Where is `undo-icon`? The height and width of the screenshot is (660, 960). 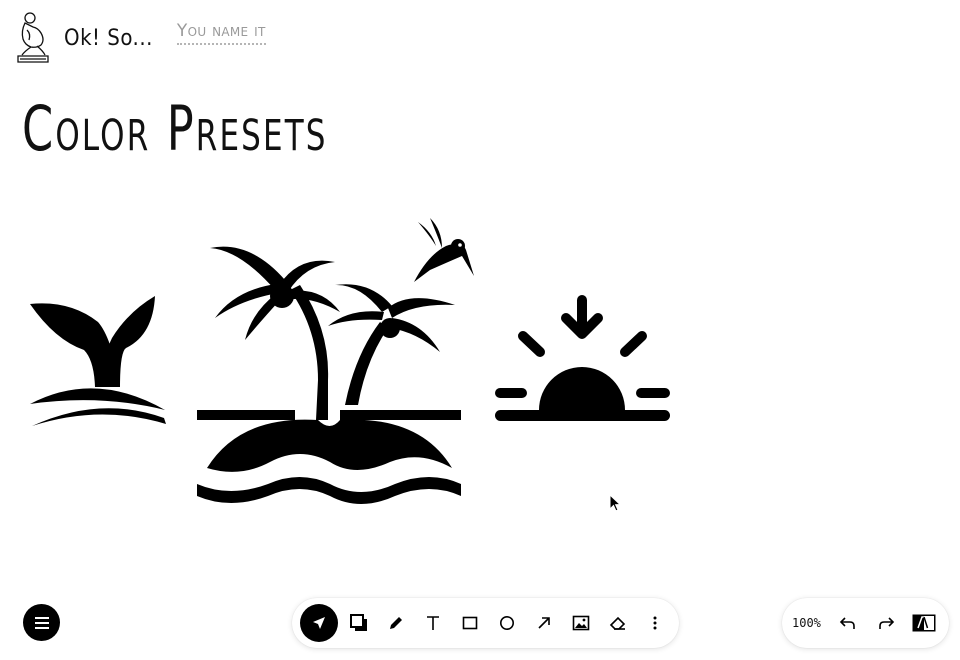 undo-icon is located at coordinates (847, 623).